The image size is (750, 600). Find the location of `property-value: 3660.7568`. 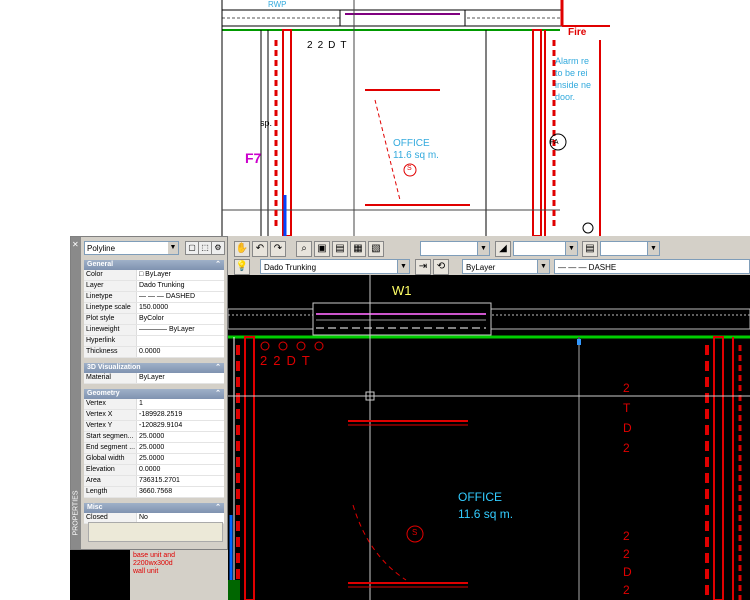

property-value: 3660.7568 is located at coordinates (156, 491).